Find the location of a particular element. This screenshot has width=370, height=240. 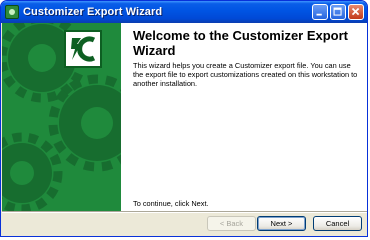

minimize-button is located at coordinates (320, 12).